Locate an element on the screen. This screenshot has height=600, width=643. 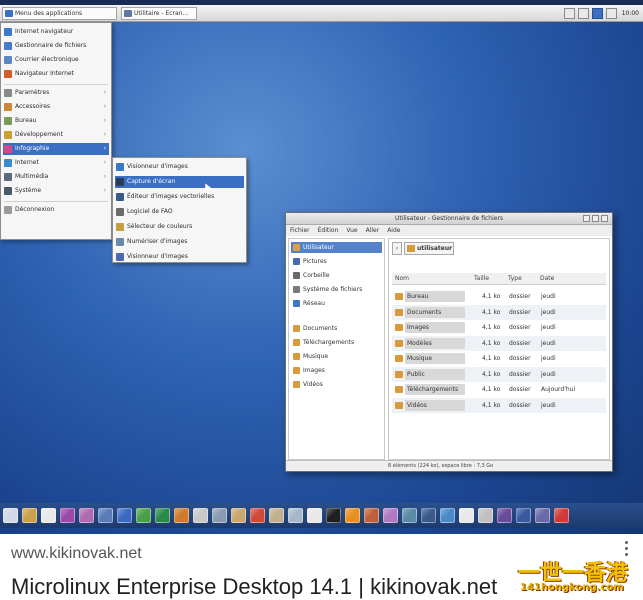
archive-icon is located at coordinates (238, 515).